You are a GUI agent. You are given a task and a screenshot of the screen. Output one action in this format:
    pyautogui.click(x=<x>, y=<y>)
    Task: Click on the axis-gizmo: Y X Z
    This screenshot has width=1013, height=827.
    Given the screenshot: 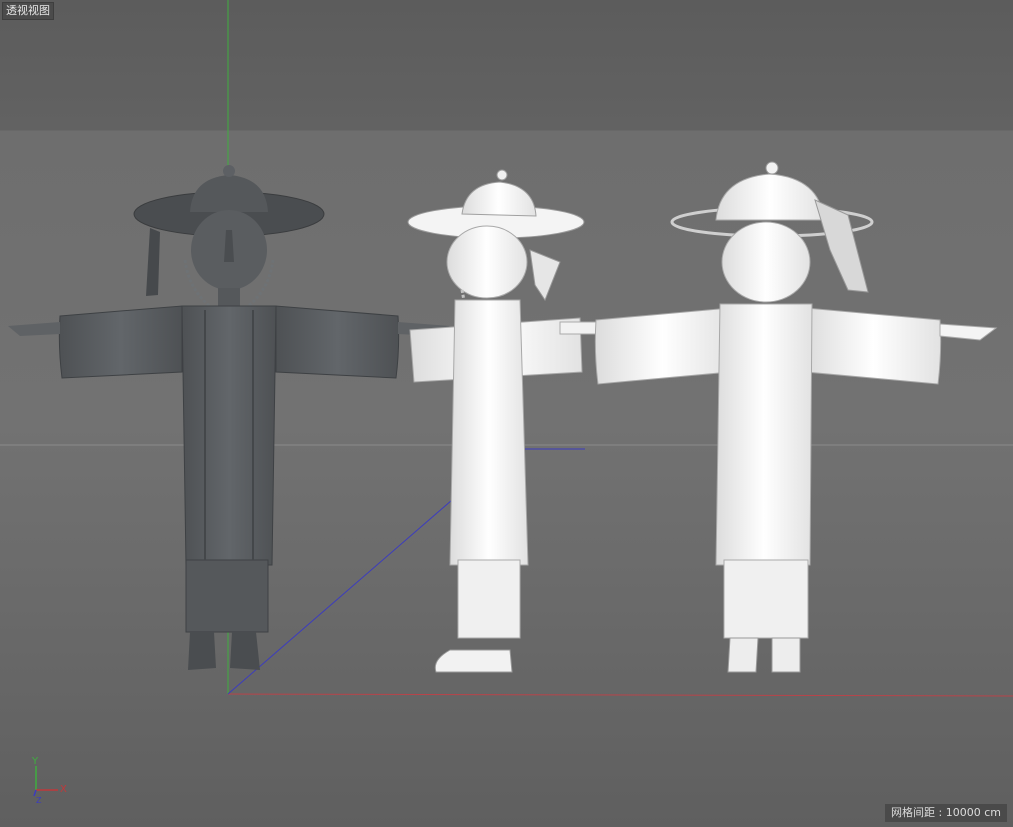 What is the action you would take?
    pyautogui.click(x=52, y=782)
    